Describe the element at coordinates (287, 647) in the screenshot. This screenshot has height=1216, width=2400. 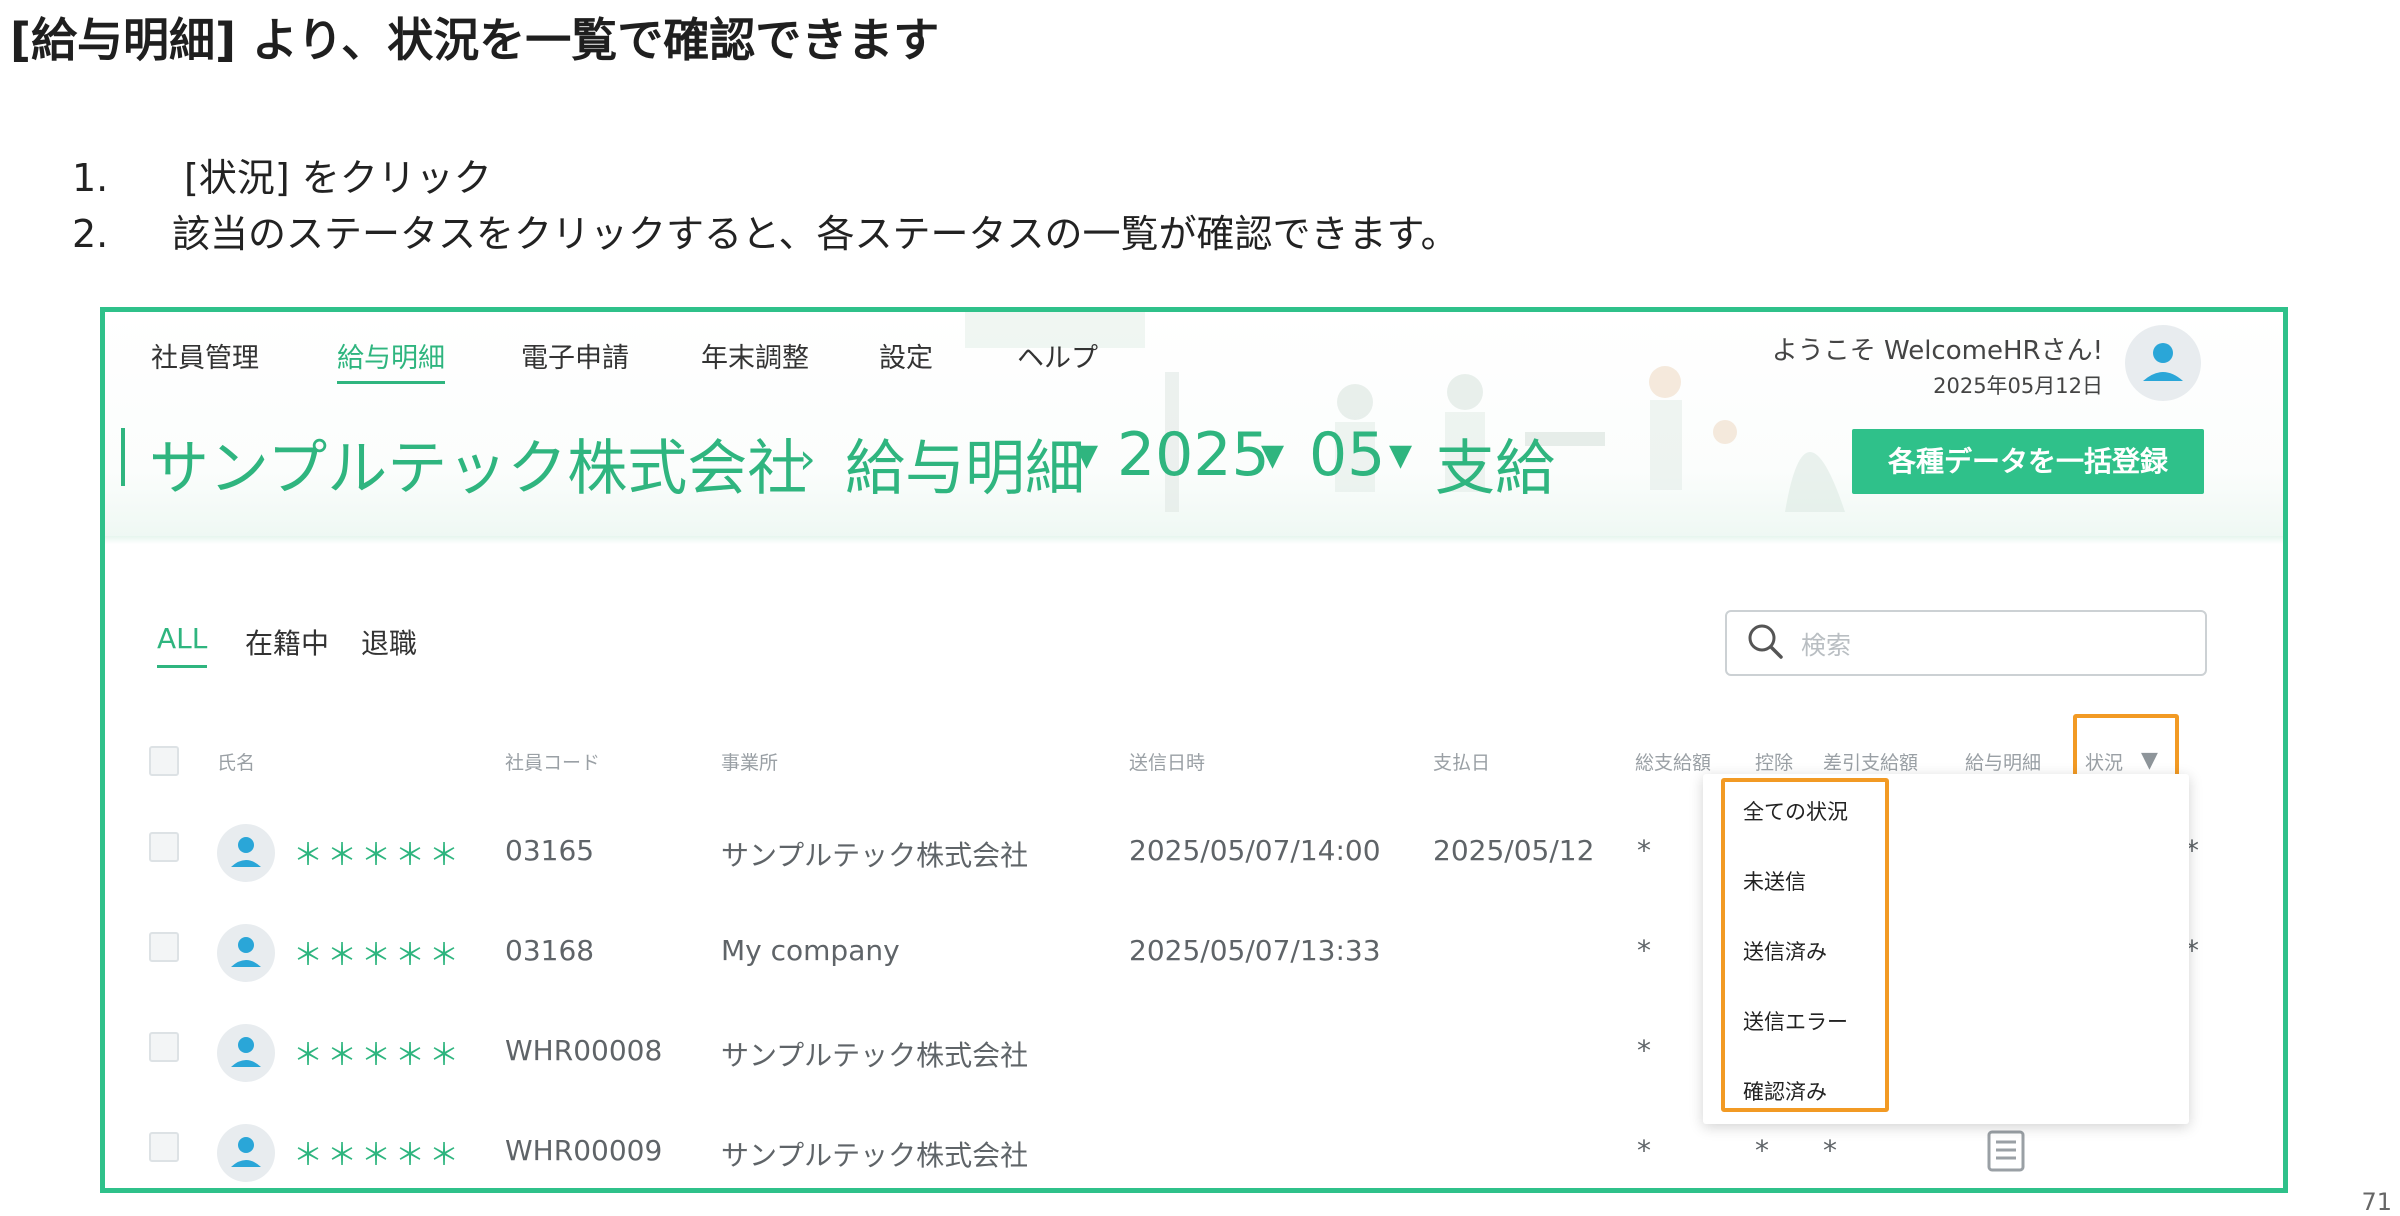
I see `tab-employed: 在籍中` at that location.